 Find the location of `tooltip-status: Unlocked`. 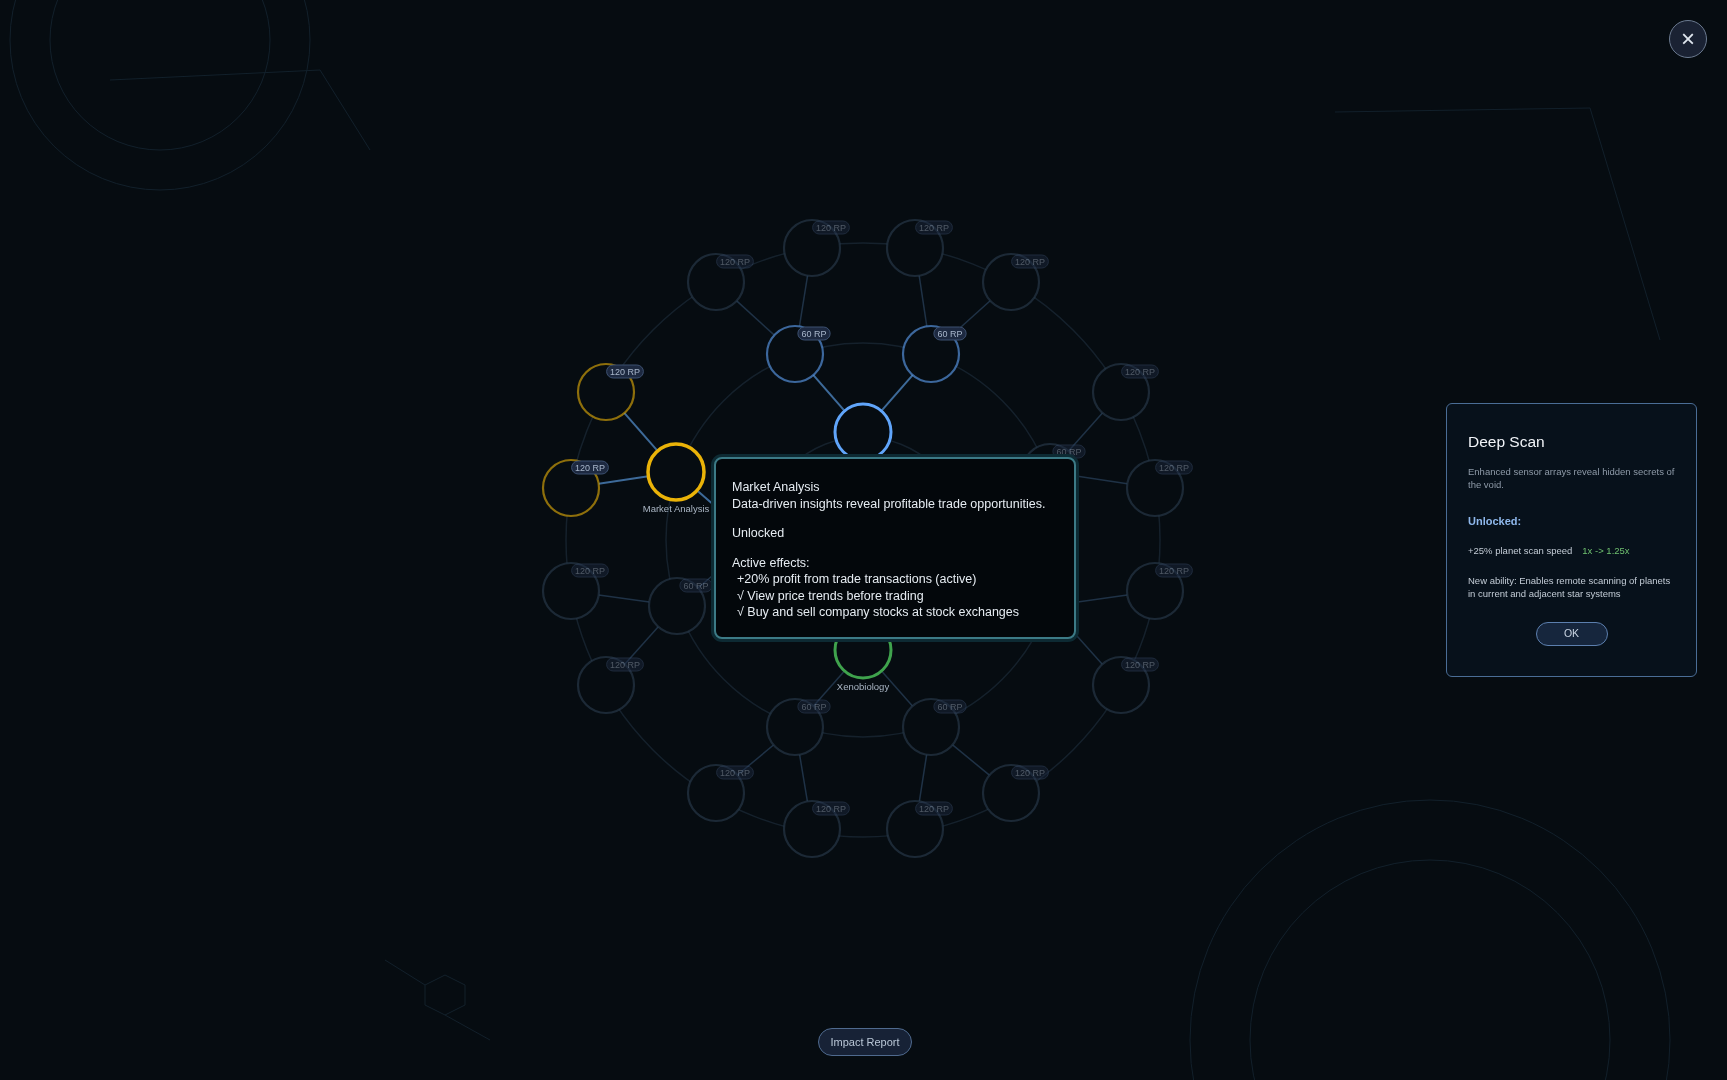

tooltip-status: Unlocked is located at coordinates (758, 533).